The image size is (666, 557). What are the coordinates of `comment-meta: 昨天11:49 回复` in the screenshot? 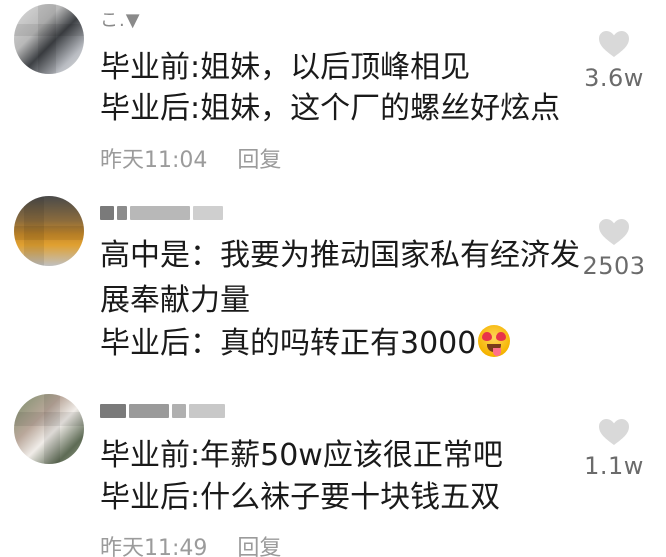 It's located at (190, 543).